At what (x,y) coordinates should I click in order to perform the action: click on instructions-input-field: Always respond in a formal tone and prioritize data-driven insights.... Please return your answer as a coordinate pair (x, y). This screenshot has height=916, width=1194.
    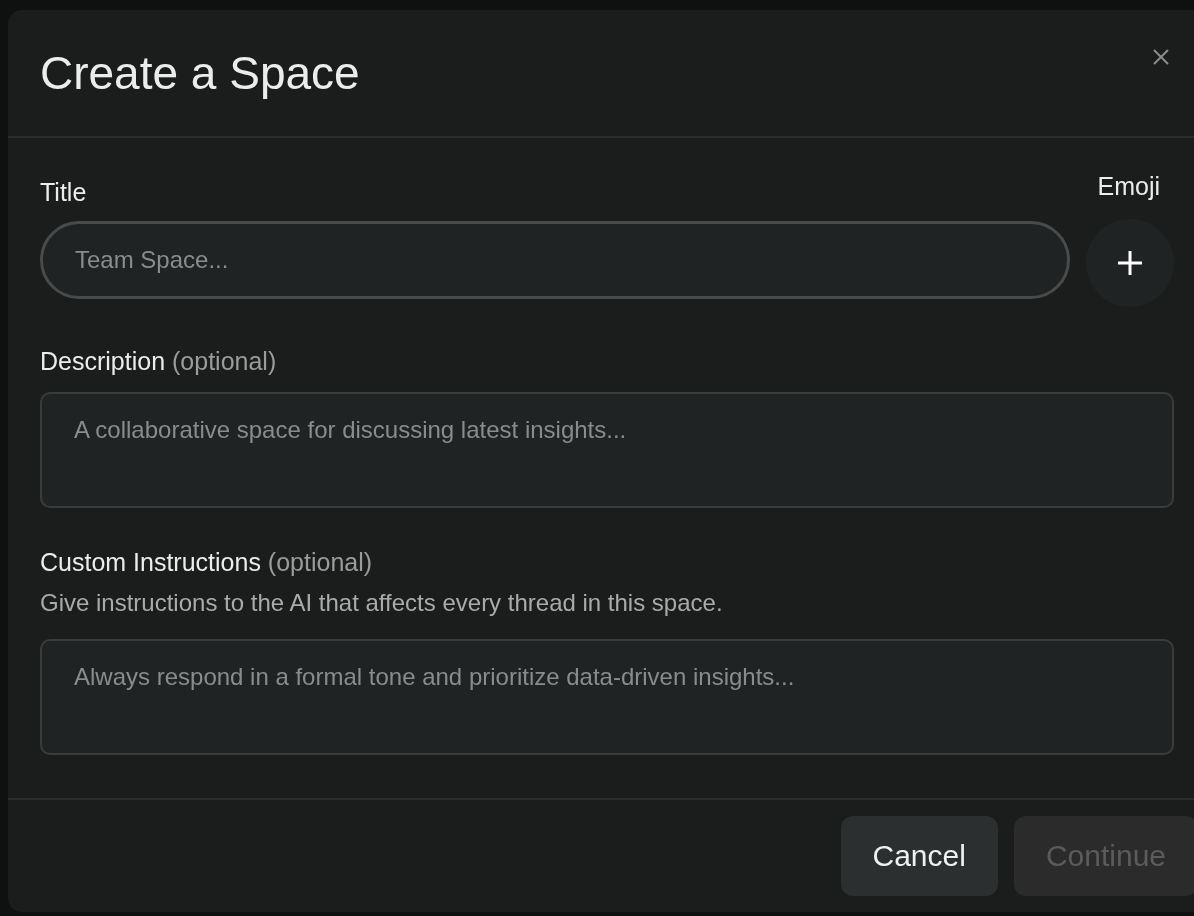
    Looking at the image, I should click on (607, 697).